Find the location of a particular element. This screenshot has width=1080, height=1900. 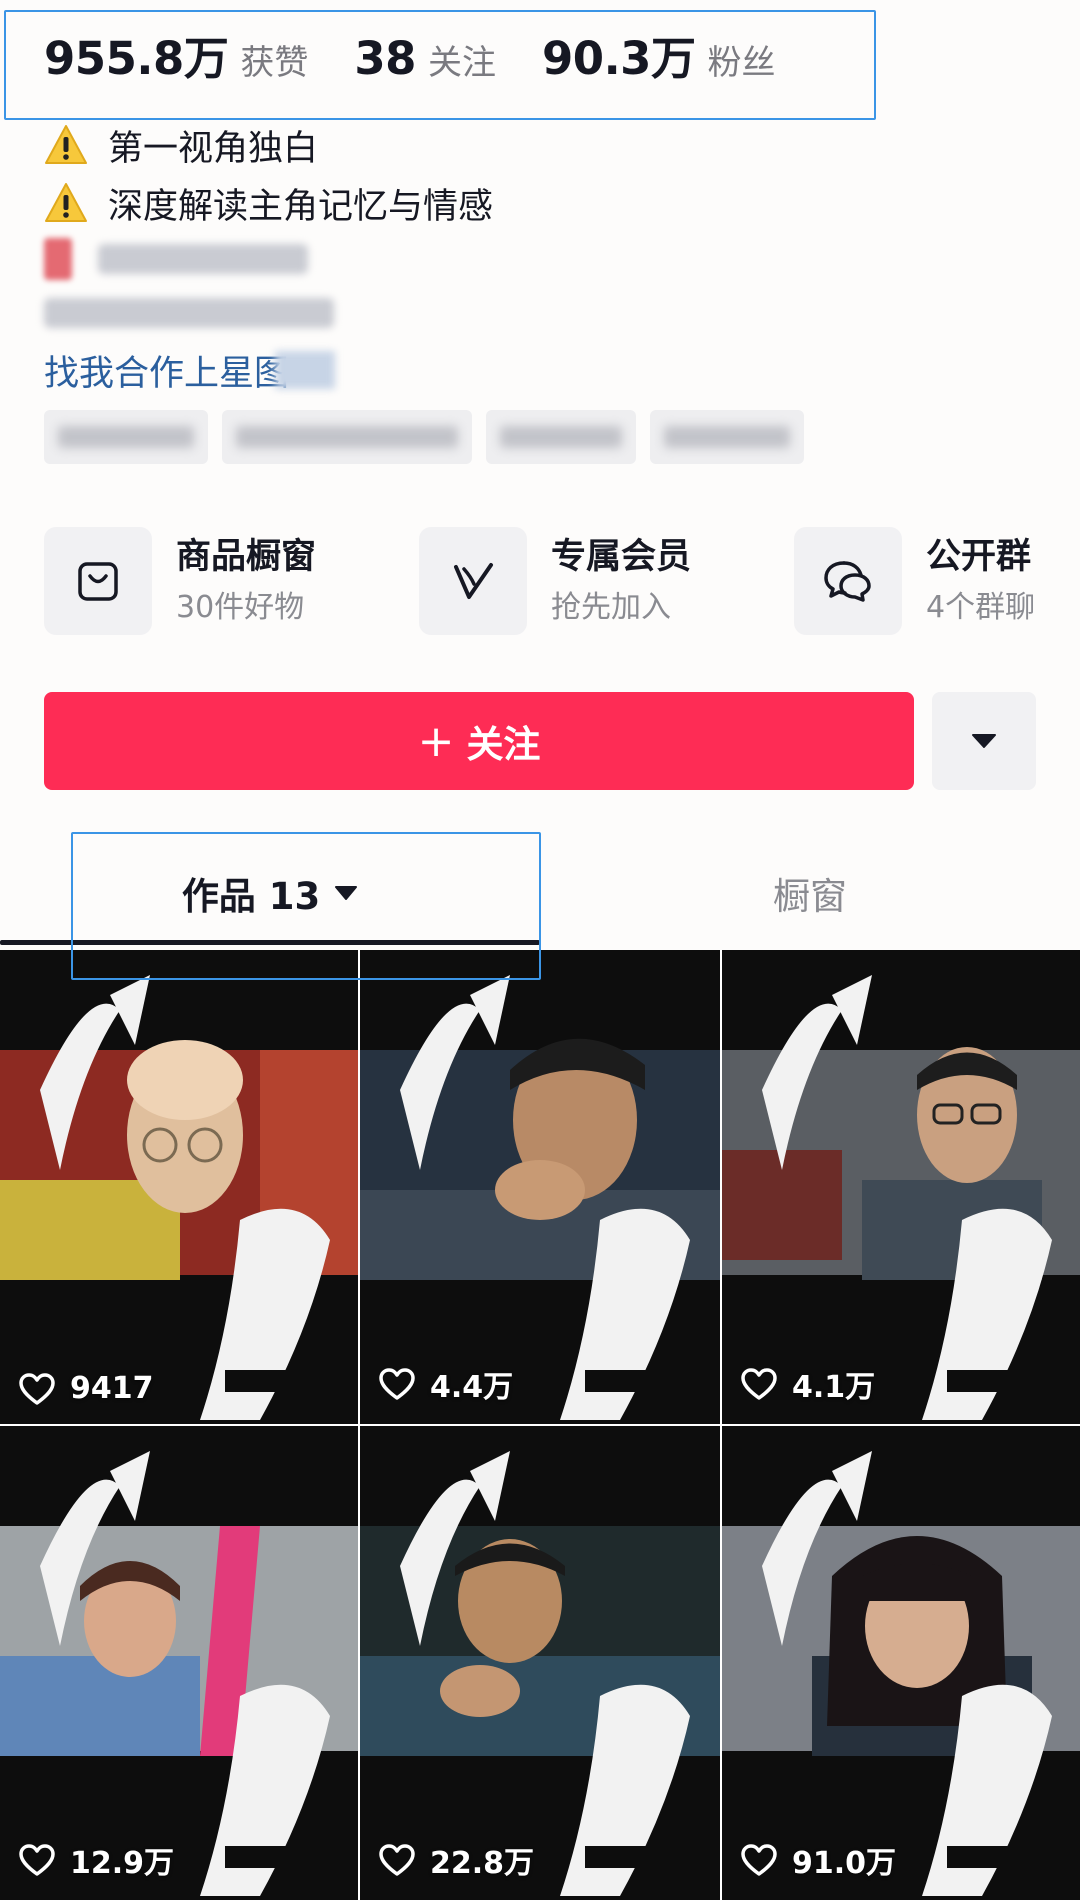

vip-icon is located at coordinates (473, 581).